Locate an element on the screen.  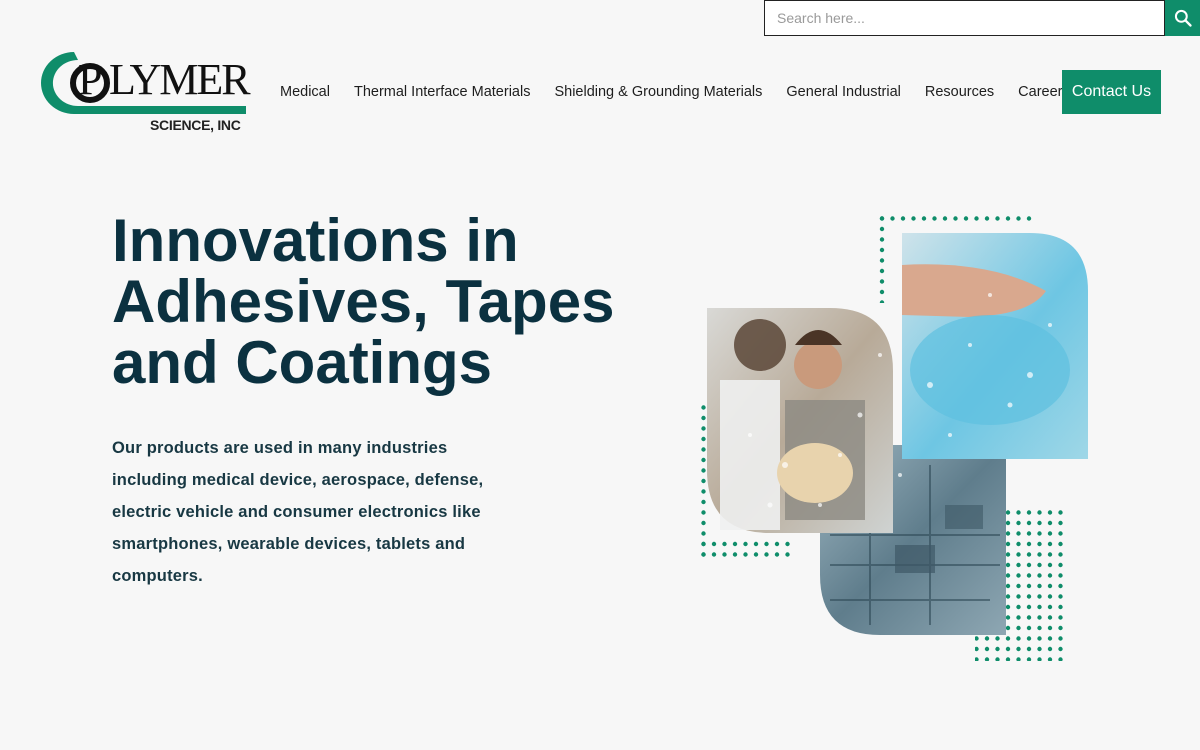
logo: P LYMER SCIENCE, INC is located at coordinates (144, 93).